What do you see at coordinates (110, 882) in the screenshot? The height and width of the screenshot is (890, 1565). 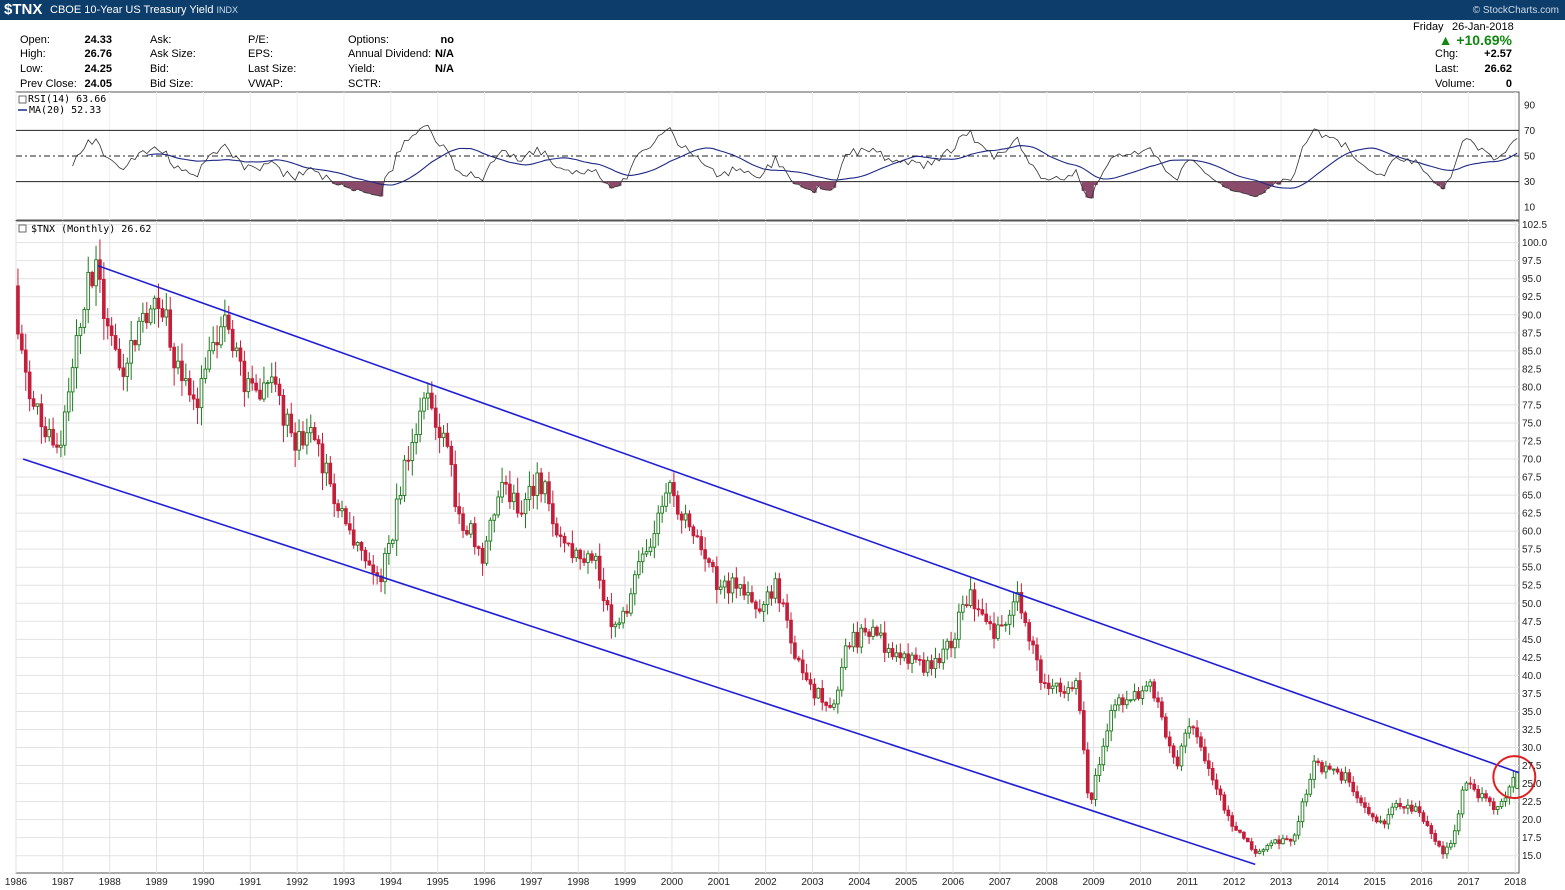 I see `x-tick-label: 1988` at bounding box center [110, 882].